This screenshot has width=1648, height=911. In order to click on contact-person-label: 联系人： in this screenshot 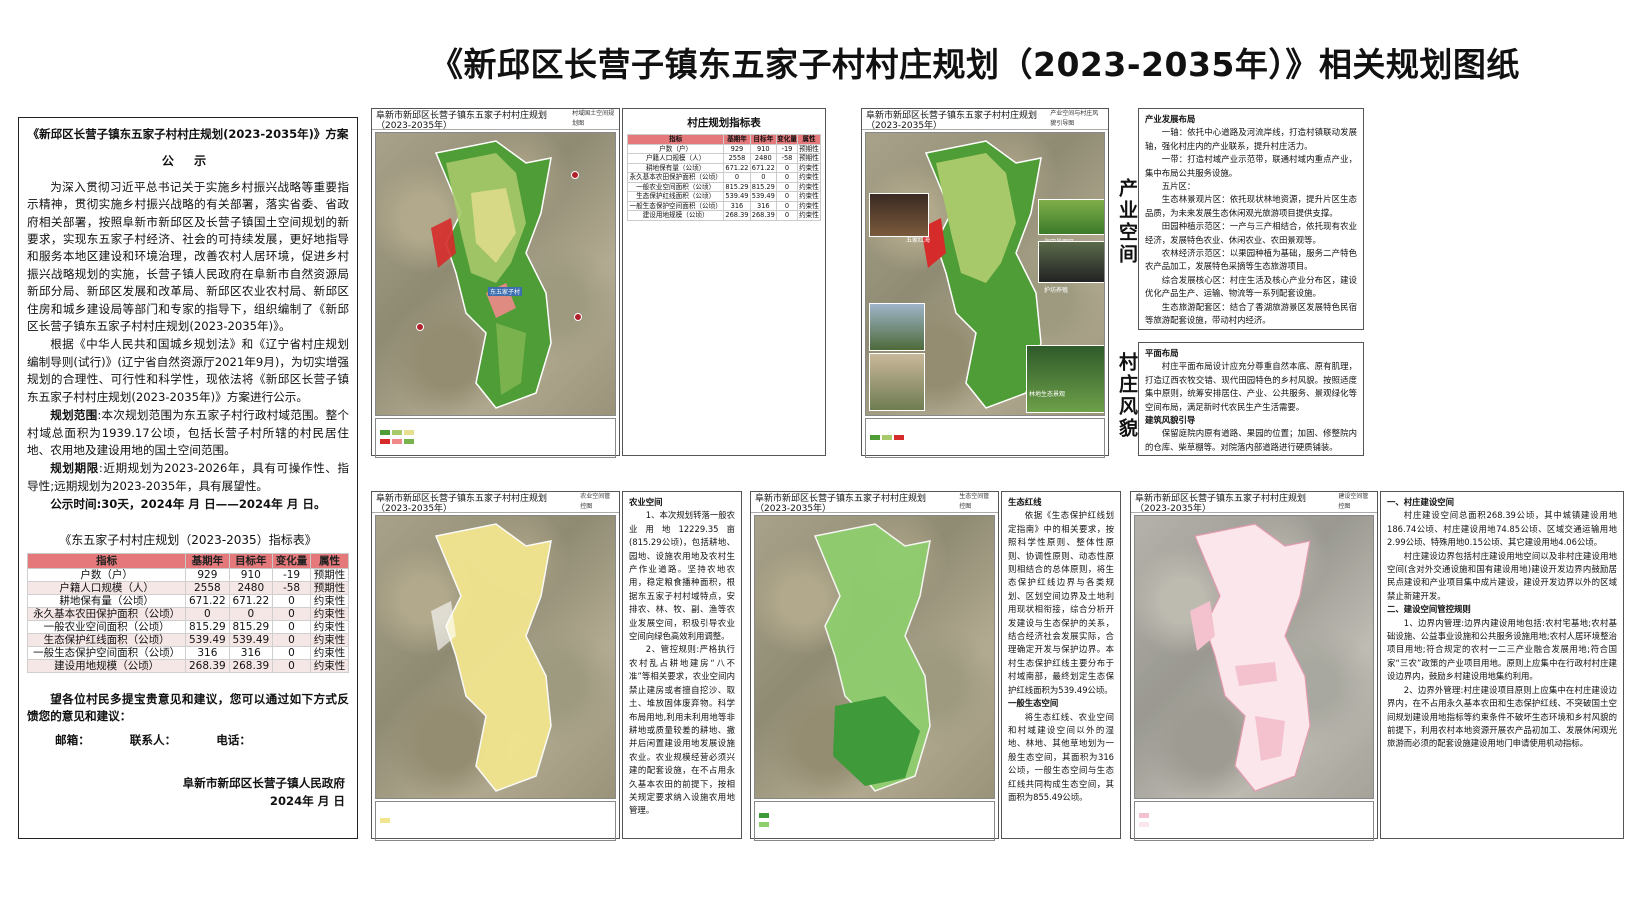, I will do `click(153, 739)`.